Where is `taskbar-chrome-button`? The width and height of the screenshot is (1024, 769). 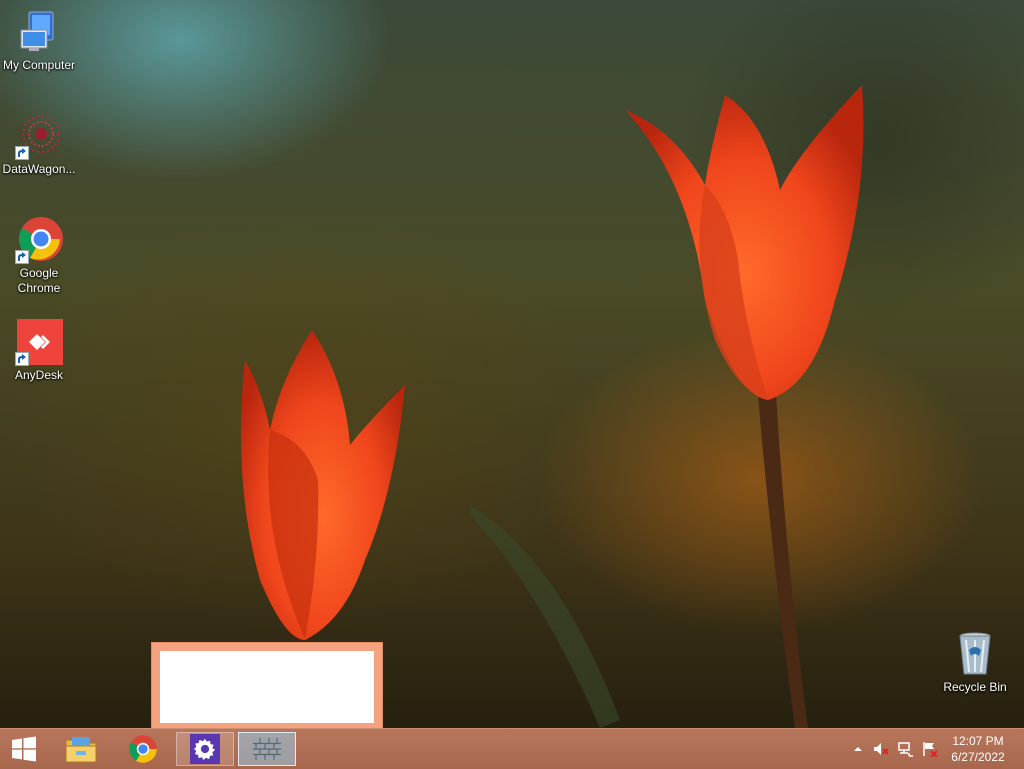
taskbar-chrome-button is located at coordinates (143, 749).